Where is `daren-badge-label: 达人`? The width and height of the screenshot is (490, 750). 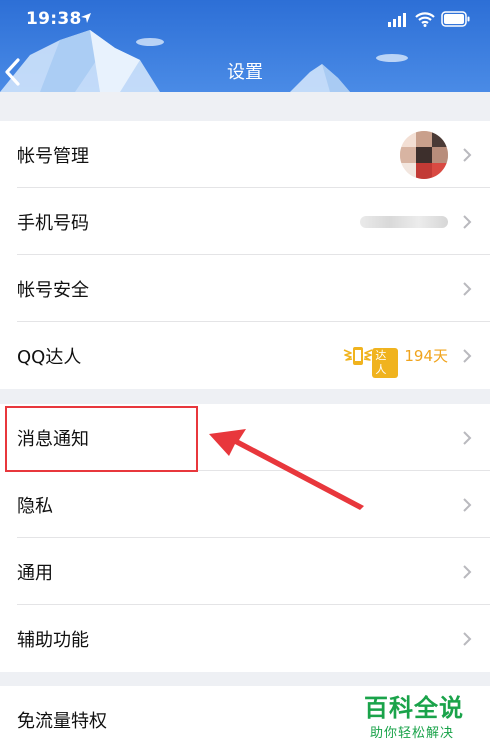
daren-badge-label: 达人 is located at coordinates (385, 362).